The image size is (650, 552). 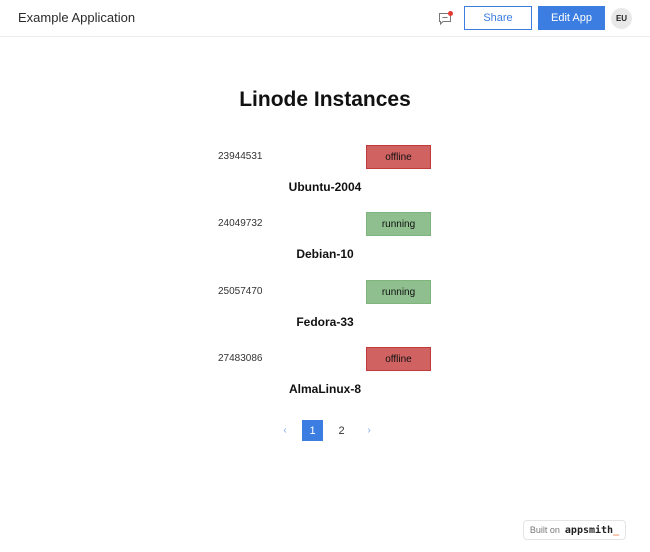 I want to click on instance-name: Fedora-33, so click(x=325, y=322).